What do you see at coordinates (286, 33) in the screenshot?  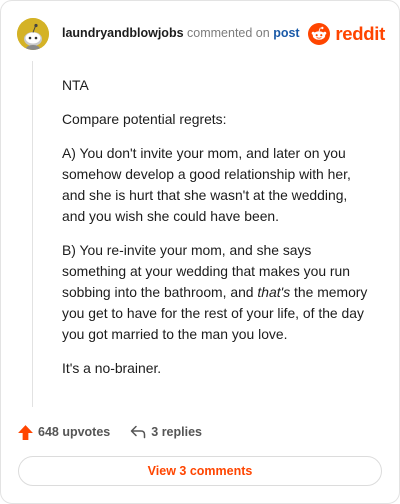 I see `post-link: post` at bounding box center [286, 33].